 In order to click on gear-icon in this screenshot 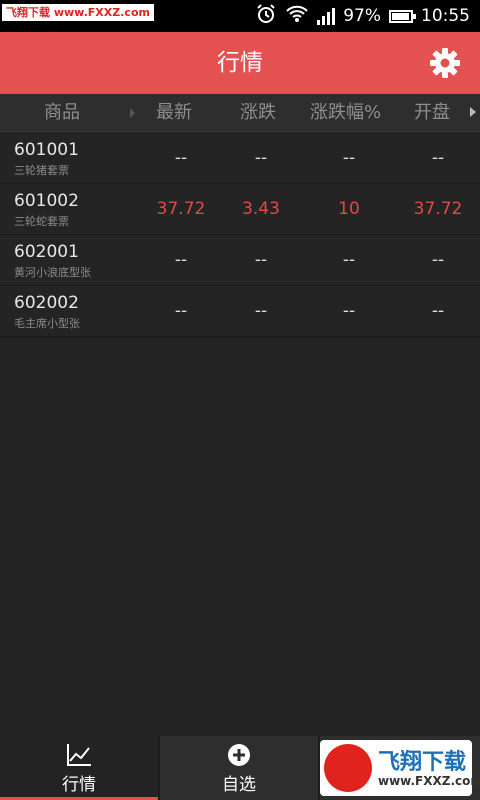, I will do `click(445, 63)`.